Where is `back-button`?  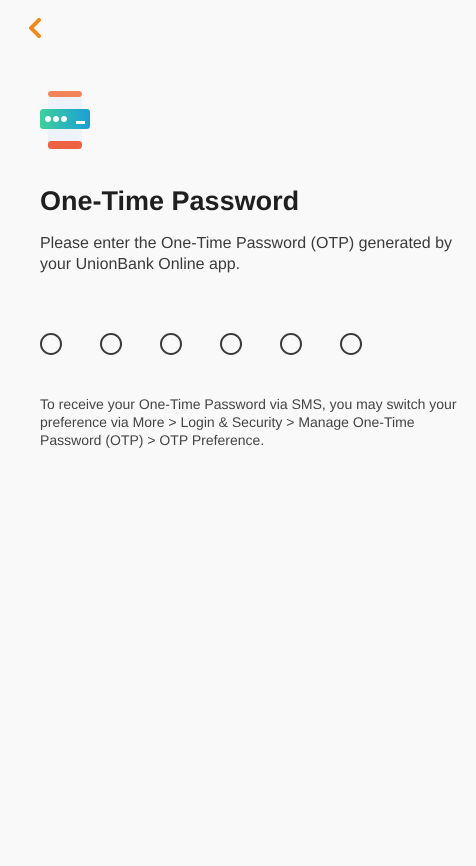 back-button is located at coordinates (35, 28).